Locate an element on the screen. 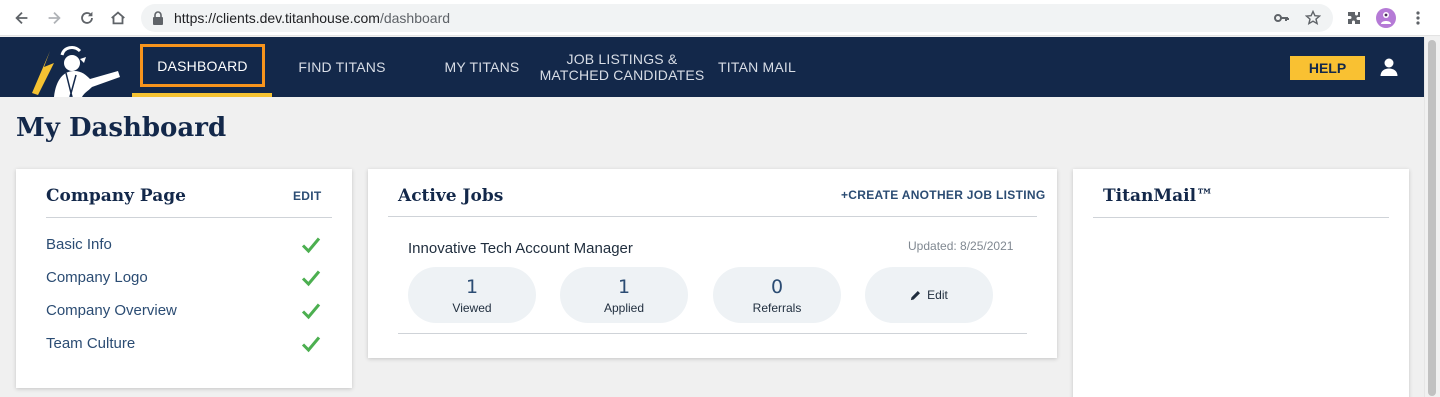 The image size is (1440, 397). help-button: HELP is located at coordinates (1327, 68).